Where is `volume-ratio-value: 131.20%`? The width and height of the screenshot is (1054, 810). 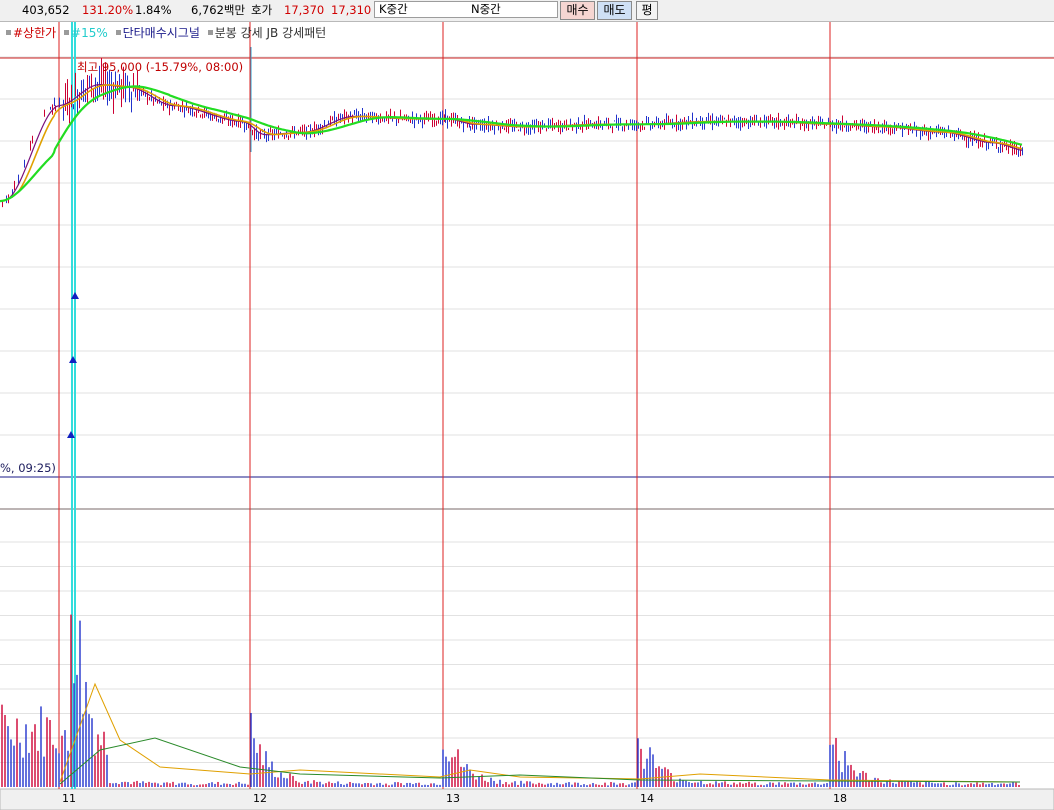 volume-ratio-value: 131.20% is located at coordinates (108, 10).